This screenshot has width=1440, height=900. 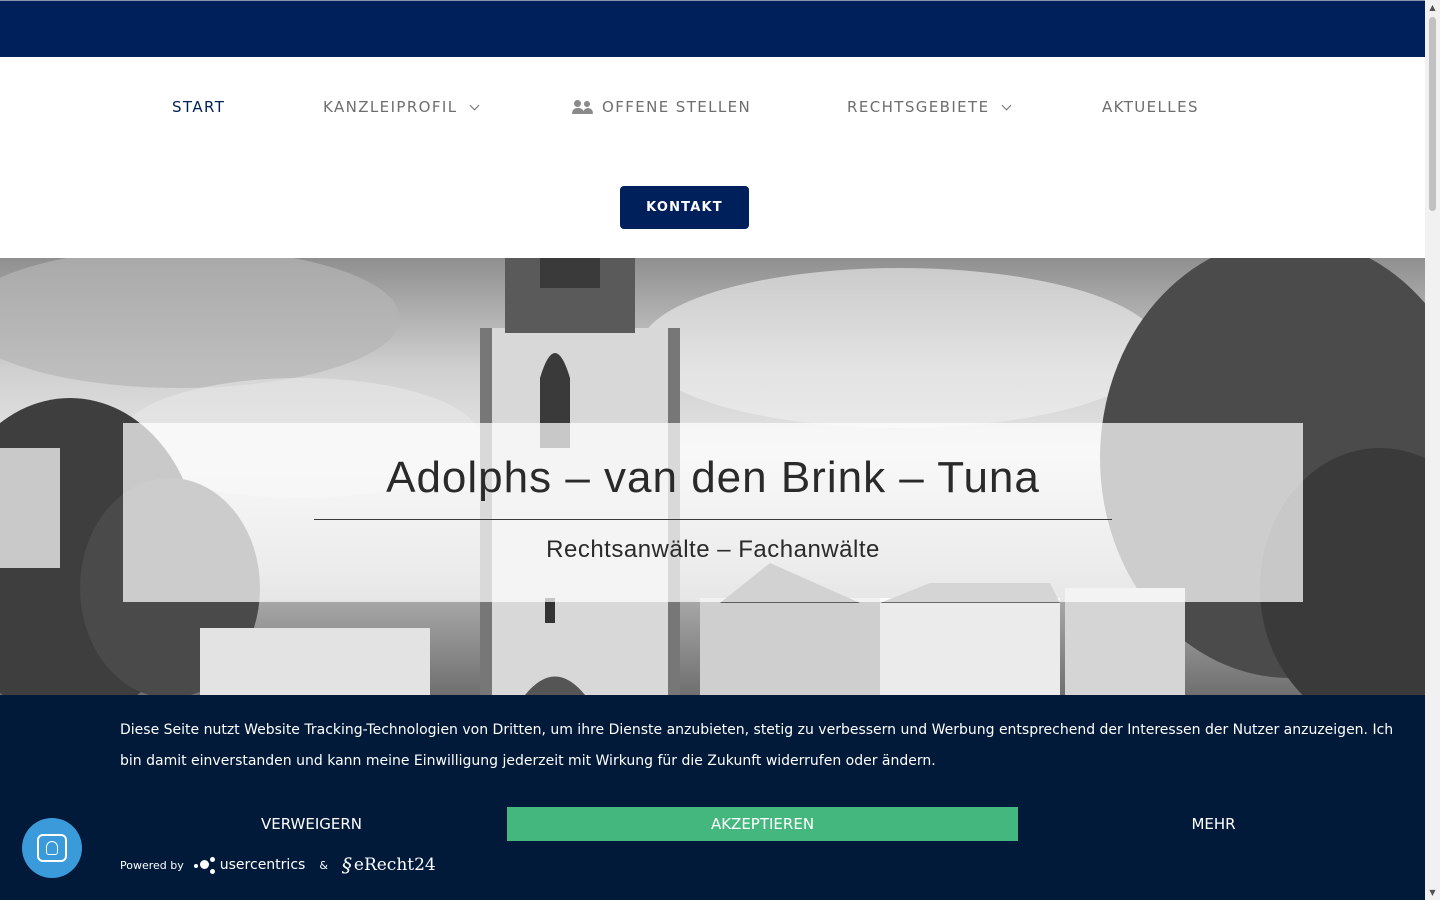 I want to click on nav-item-label: AKTUELLES, so click(x=1150, y=107).